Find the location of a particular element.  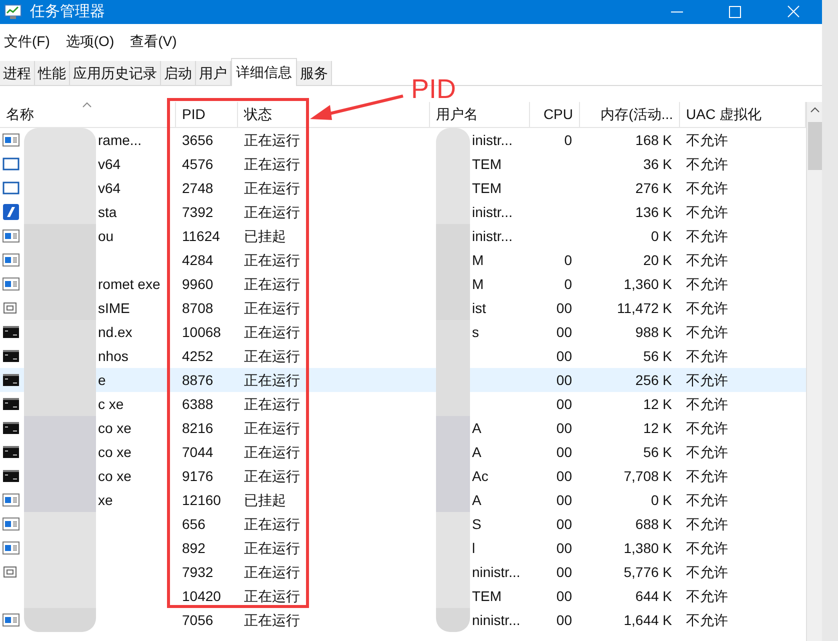

table-row: nd.ex 10068 正在运行 s 00 988 K 不允许 is located at coordinates (403, 332).